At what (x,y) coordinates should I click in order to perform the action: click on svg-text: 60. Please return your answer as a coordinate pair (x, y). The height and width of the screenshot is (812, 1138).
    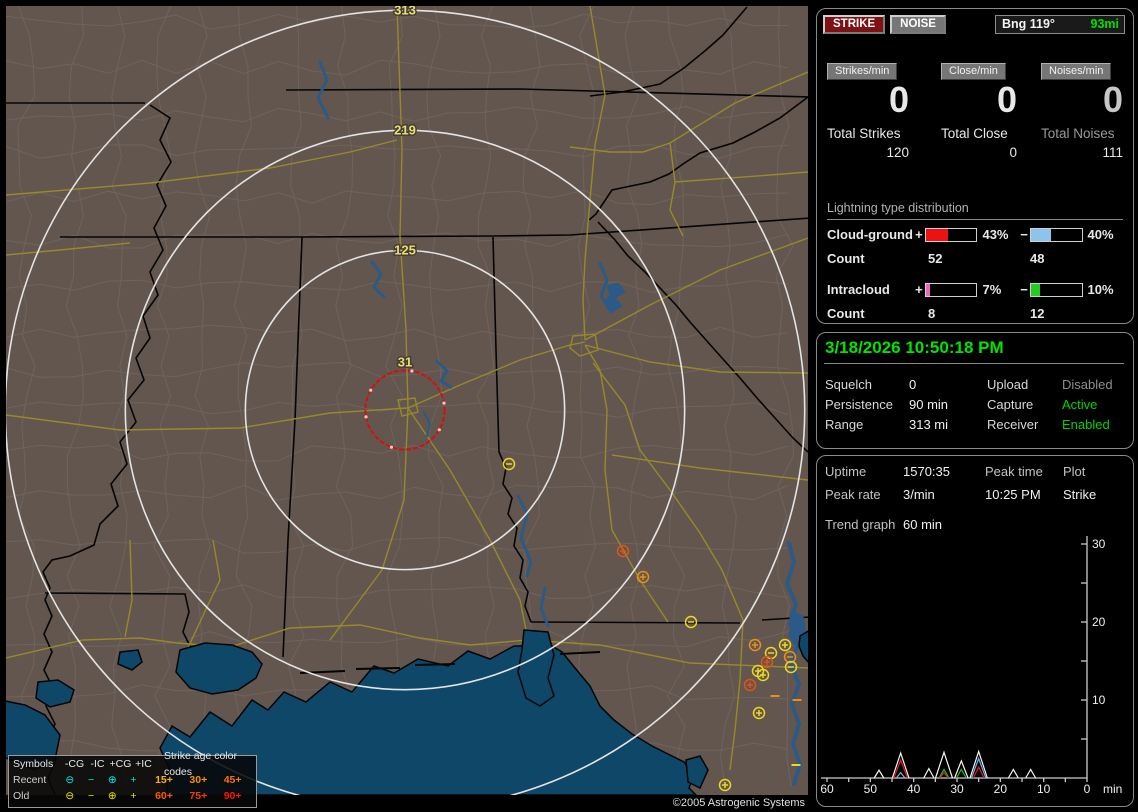
    Looking at the image, I should click on (827, 789).